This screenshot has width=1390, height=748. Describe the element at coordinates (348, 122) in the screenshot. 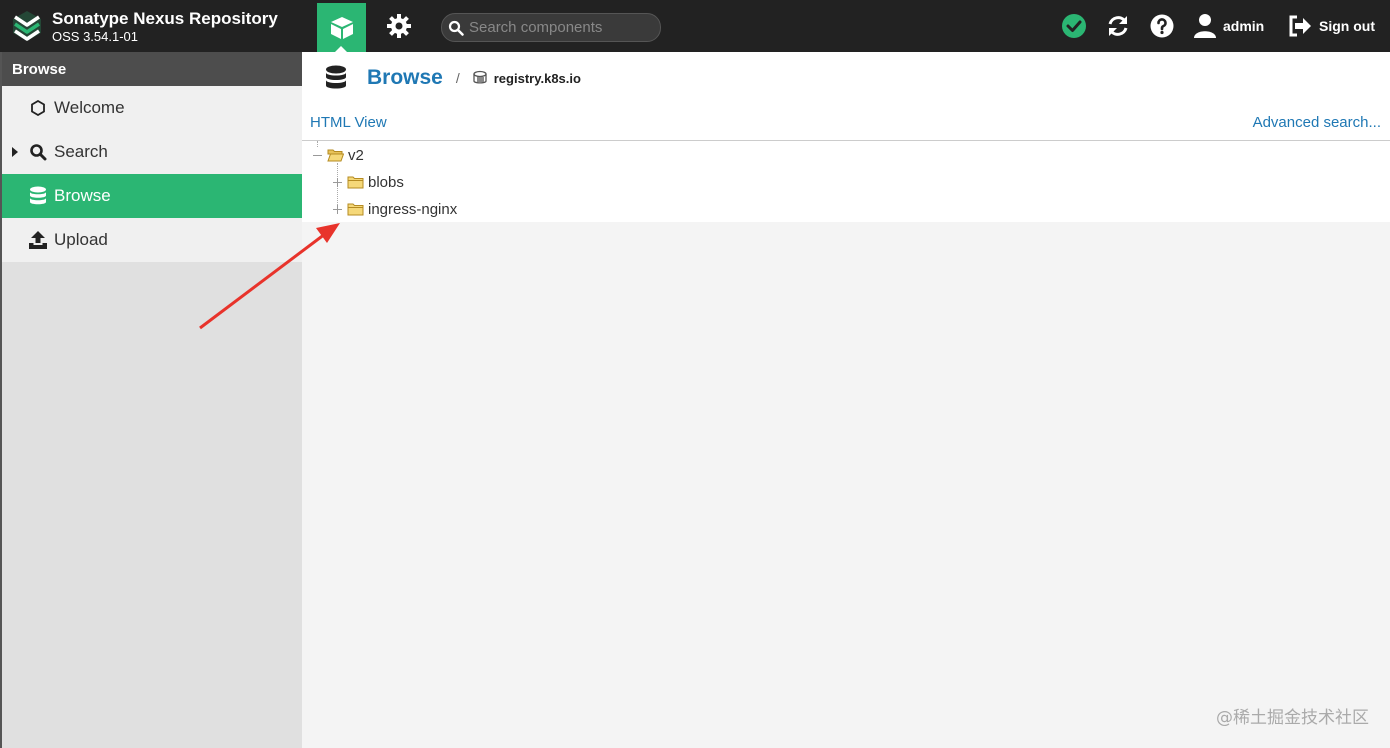

I see `html-view-link: HTML View` at that location.